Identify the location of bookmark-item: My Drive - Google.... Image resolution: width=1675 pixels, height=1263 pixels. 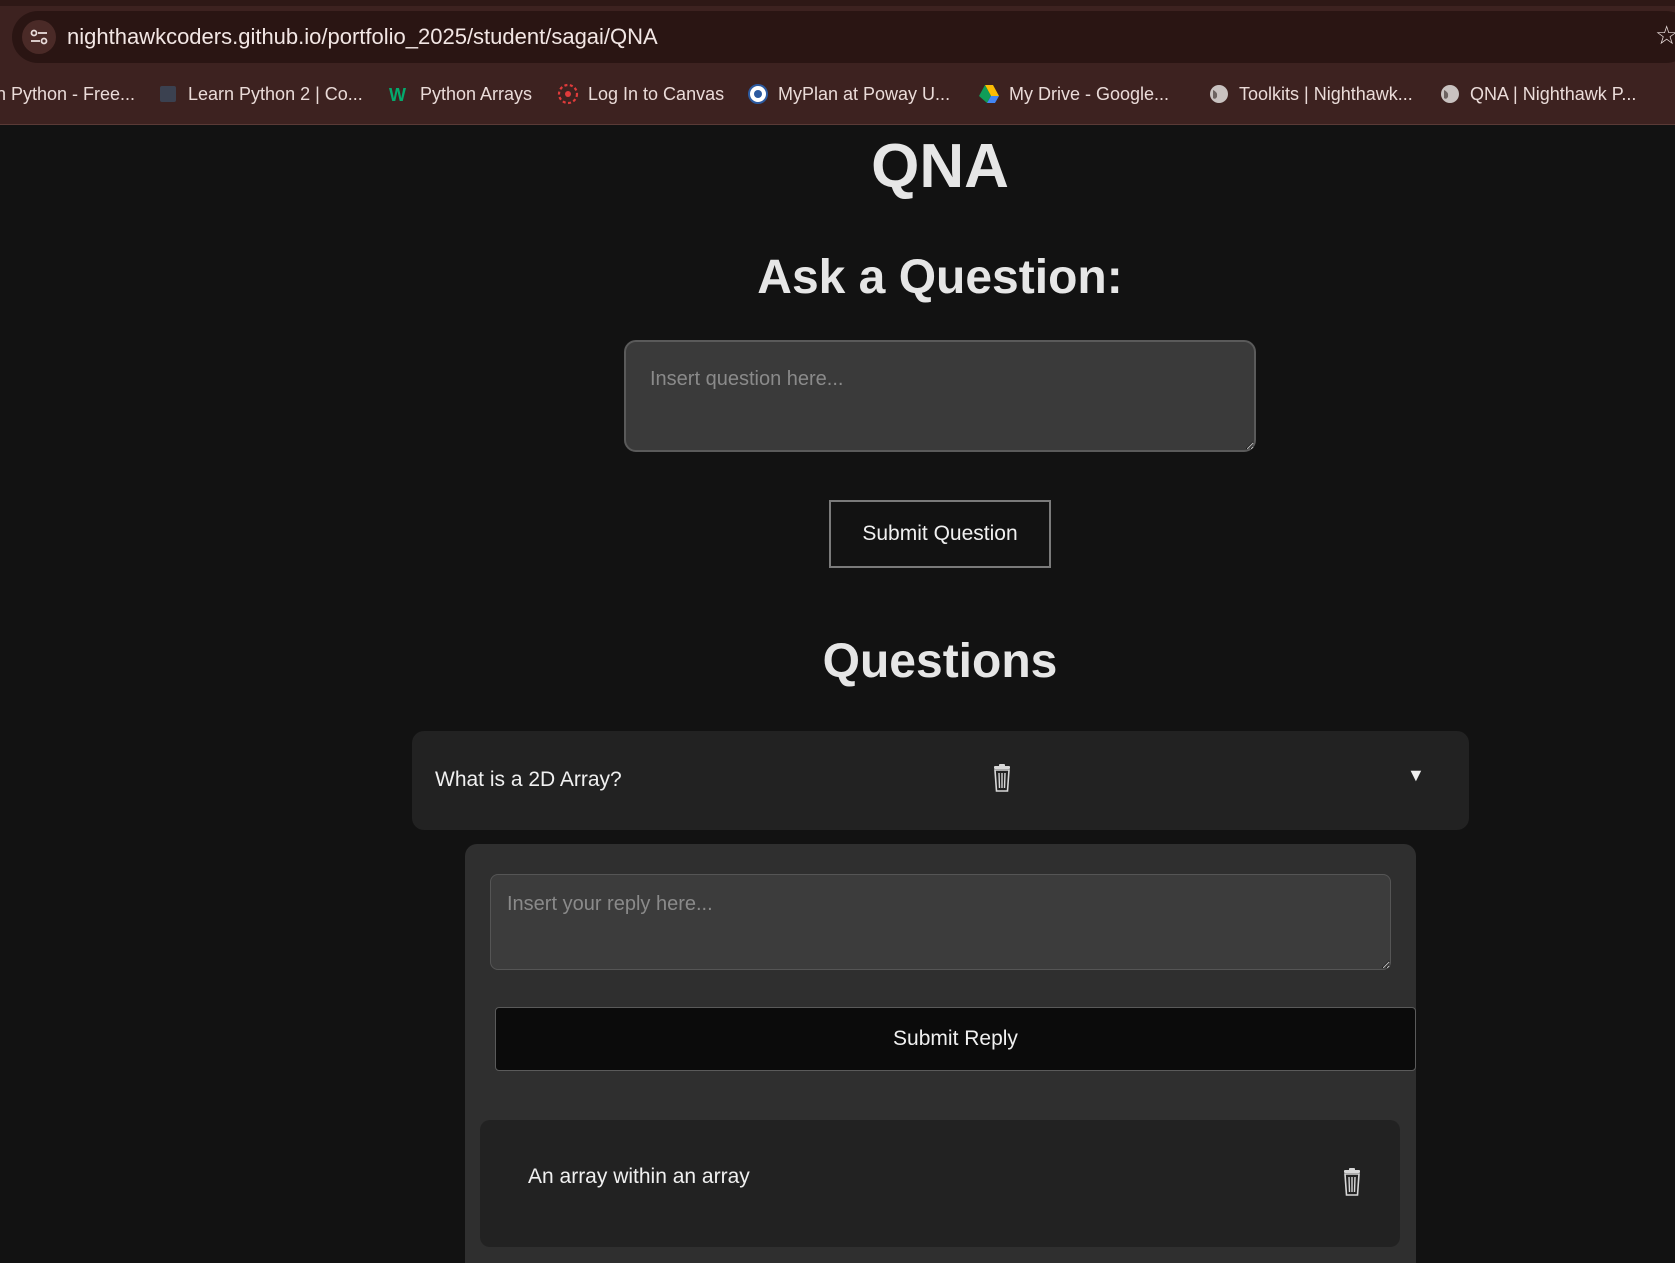
(1073, 94).